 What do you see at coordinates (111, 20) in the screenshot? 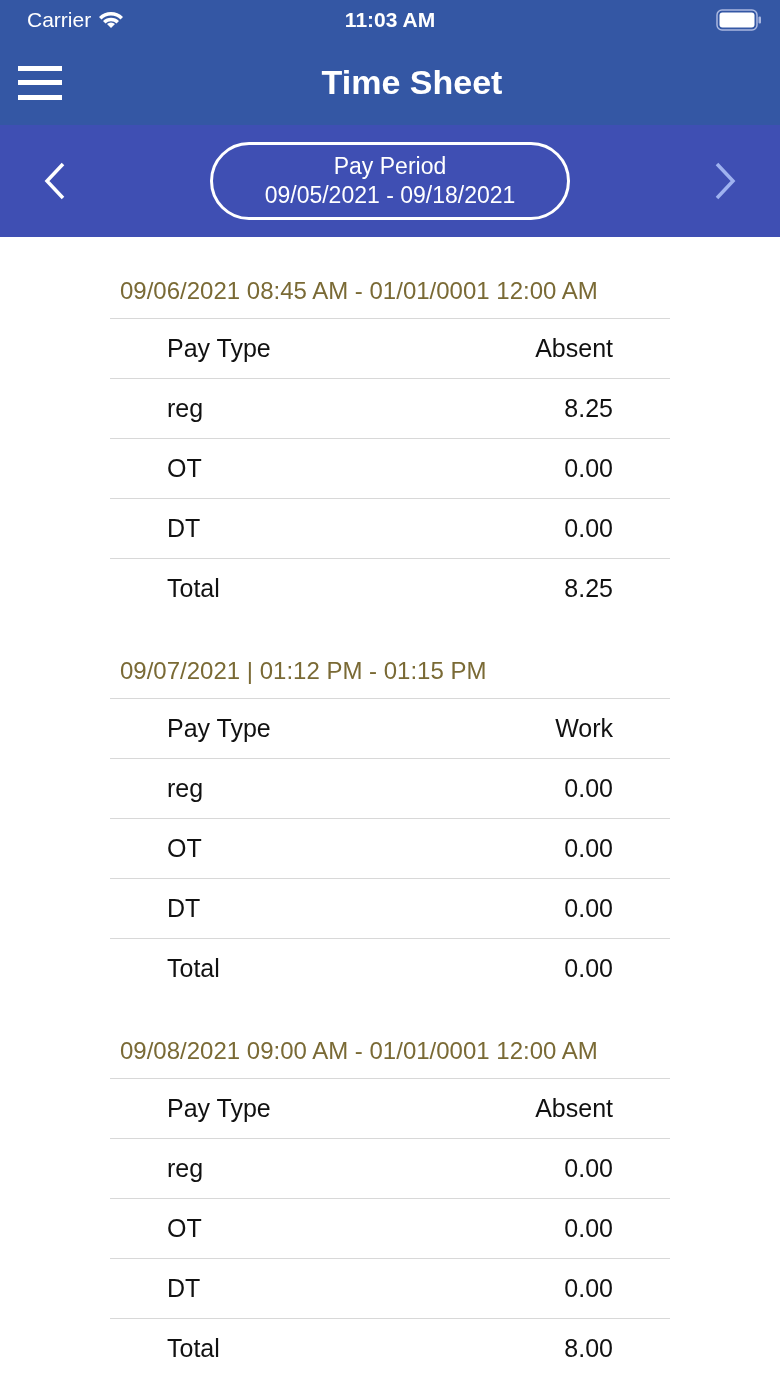
I see `wifi-icon` at bounding box center [111, 20].